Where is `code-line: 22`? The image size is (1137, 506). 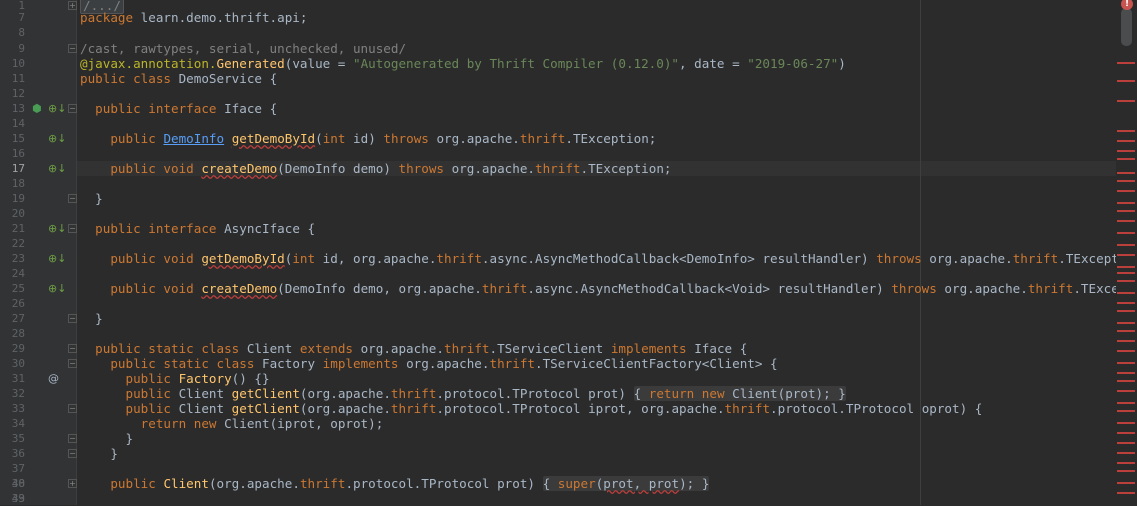 code-line: 22 is located at coordinates (555, 243).